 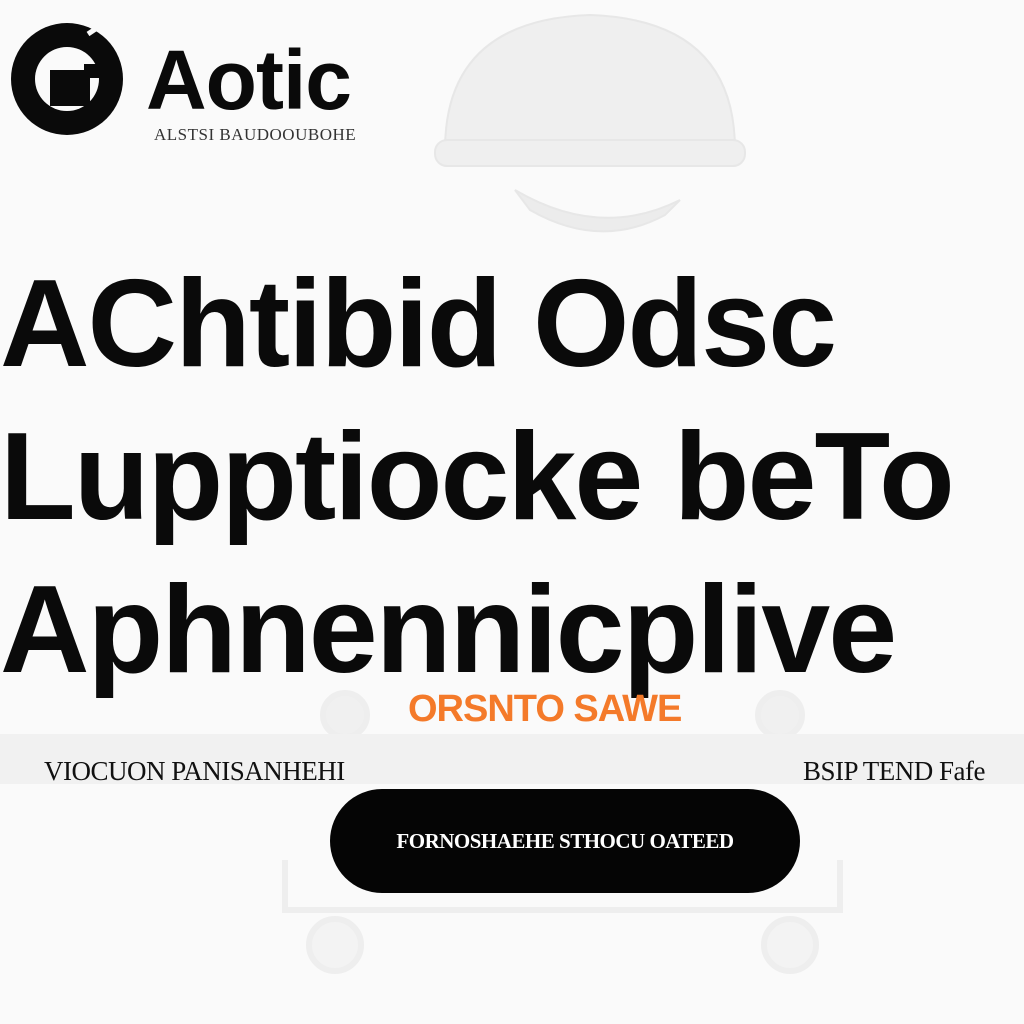 What do you see at coordinates (477, 477) in the screenshot?
I see `headline-line-2: Lupptiocke beTo` at bounding box center [477, 477].